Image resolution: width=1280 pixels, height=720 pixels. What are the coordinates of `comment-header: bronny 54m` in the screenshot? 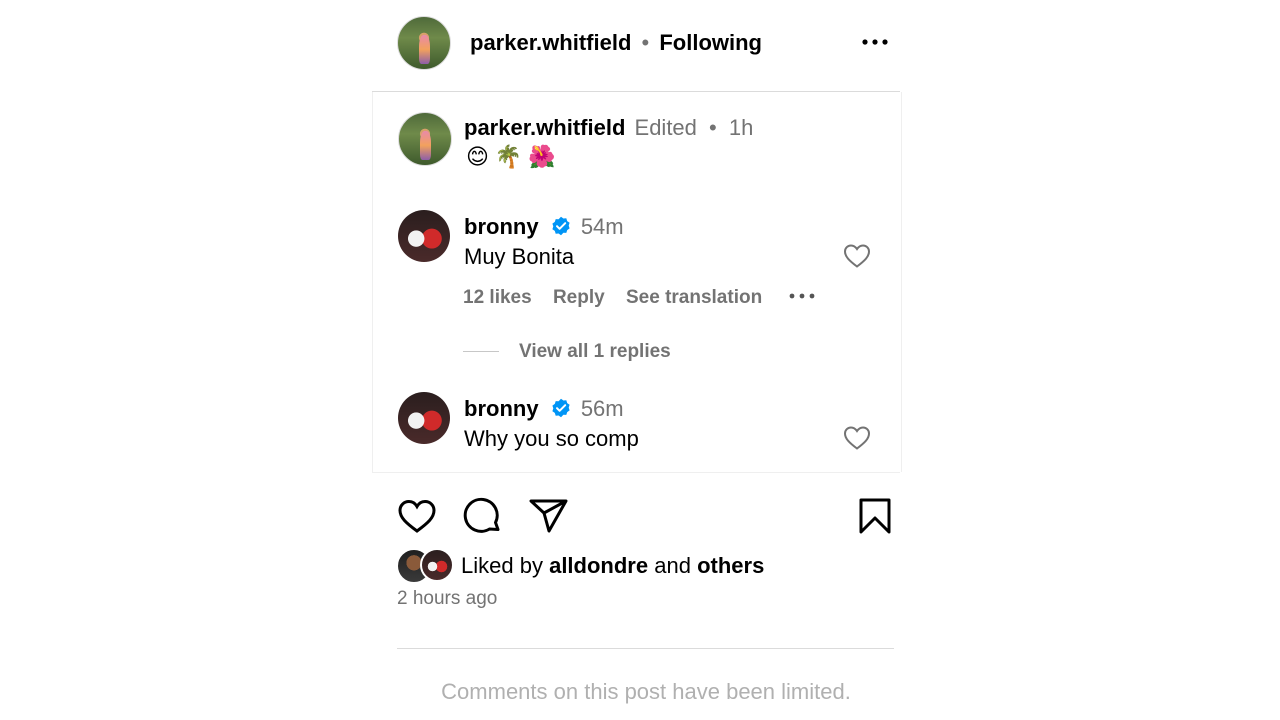 It's located at (544, 227).